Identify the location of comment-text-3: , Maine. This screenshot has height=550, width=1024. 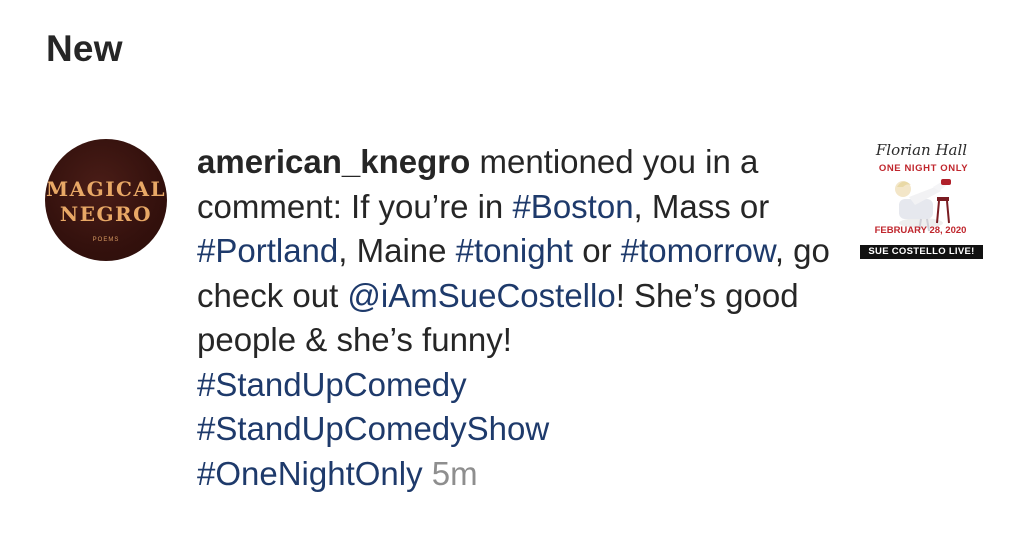
(397, 250).